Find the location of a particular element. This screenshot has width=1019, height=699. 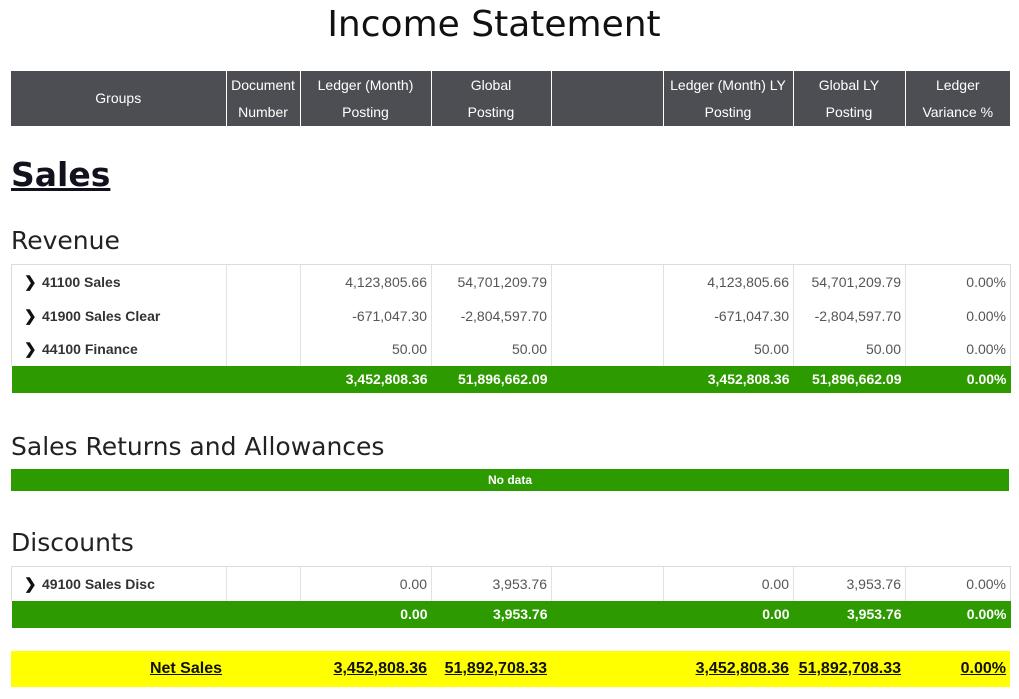

group-title-revenue: Revenue is located at coordinates (65, 240).